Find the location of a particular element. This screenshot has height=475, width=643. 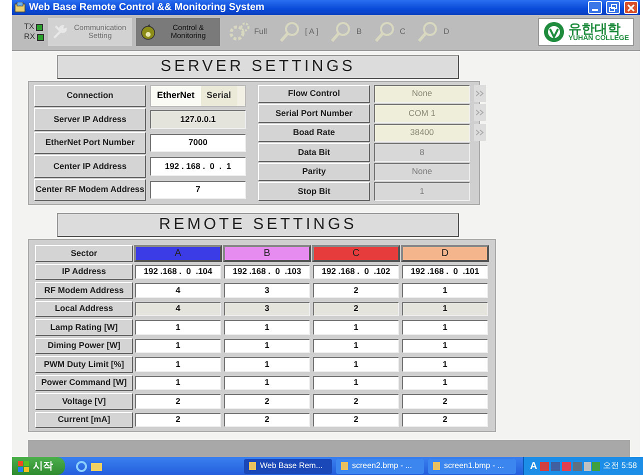

row-label: PWM Duty Limit [%] is located at coordinates (84, 364).